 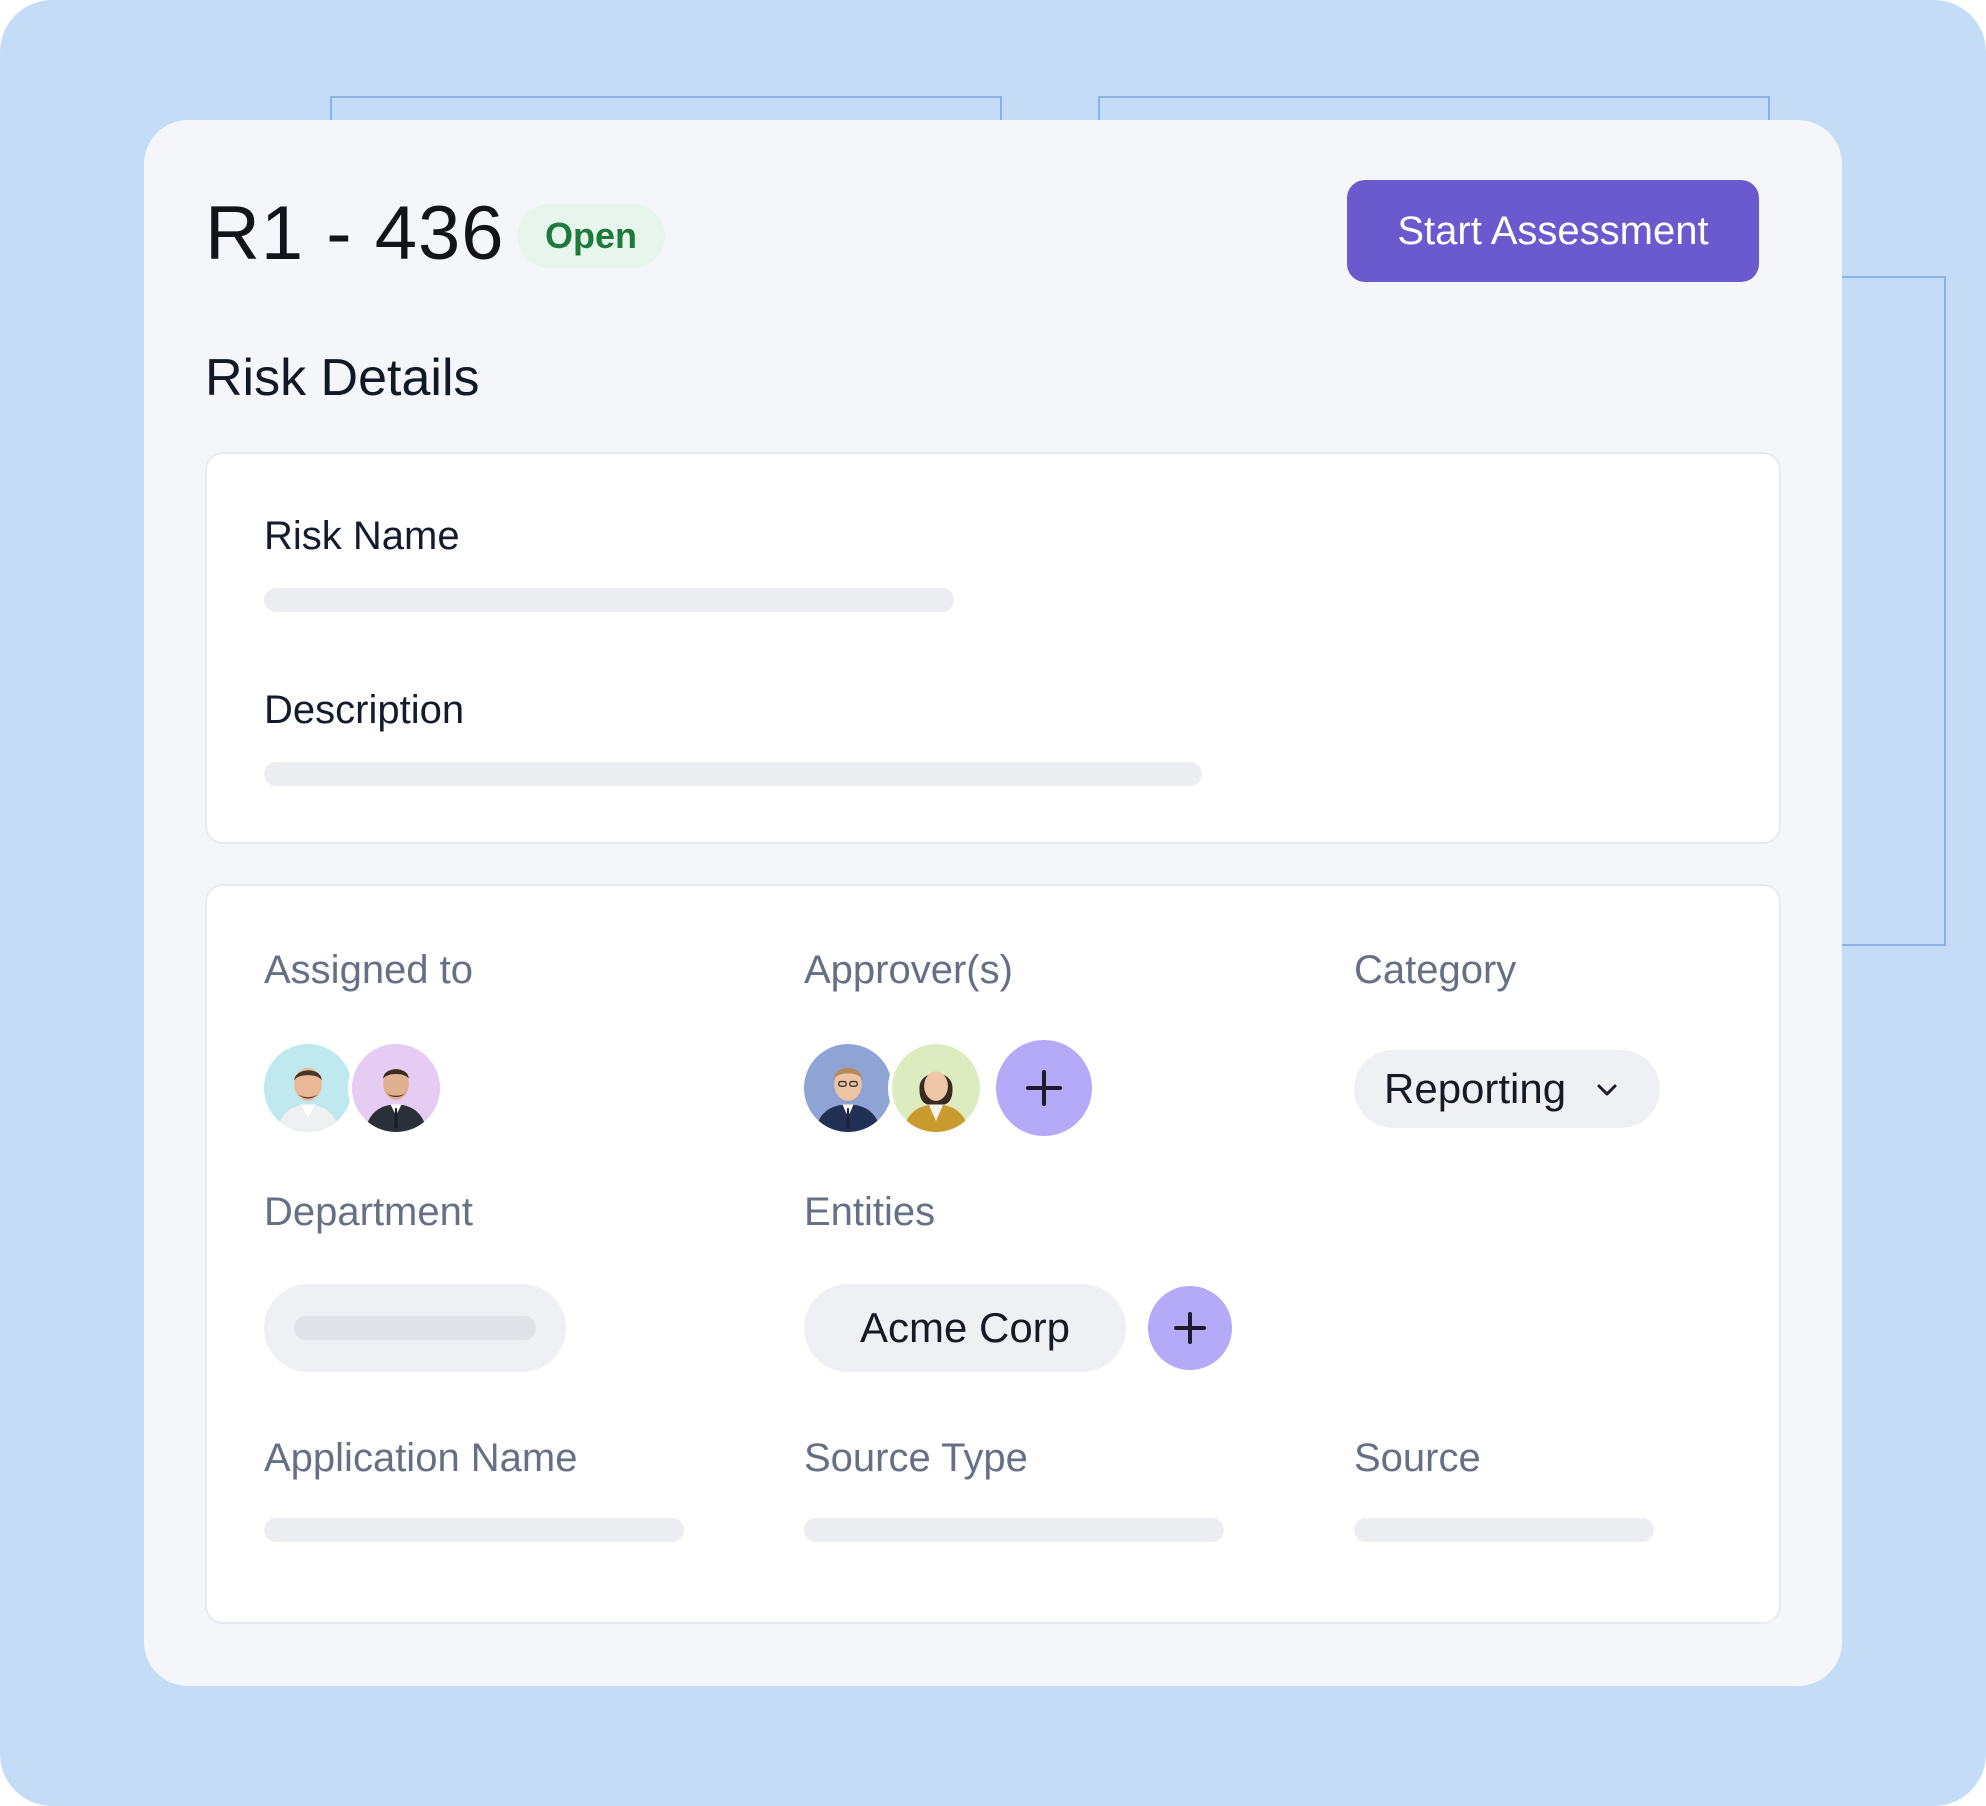 What do you see at coordinates (364, 710) in the screenshot?
I see `description-label: Description` at bounding box center [364, 710].